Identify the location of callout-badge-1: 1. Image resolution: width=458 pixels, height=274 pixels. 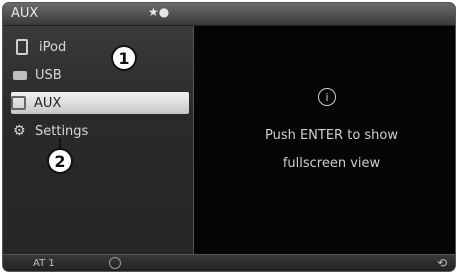
(124, 58).